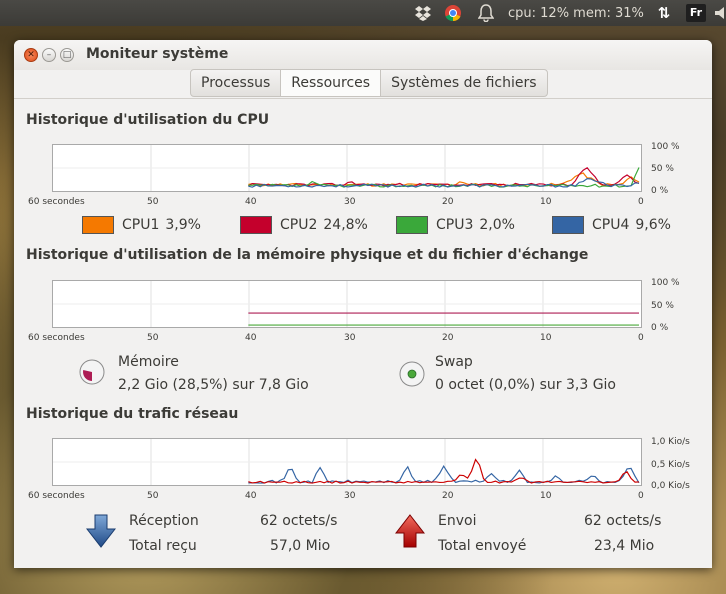 Image resolution: width=726 pixels, height=594 pixels. Describe the element at coordinates (256, 225) in the screenshot. I see `cpu2-color-swatch` at that location.